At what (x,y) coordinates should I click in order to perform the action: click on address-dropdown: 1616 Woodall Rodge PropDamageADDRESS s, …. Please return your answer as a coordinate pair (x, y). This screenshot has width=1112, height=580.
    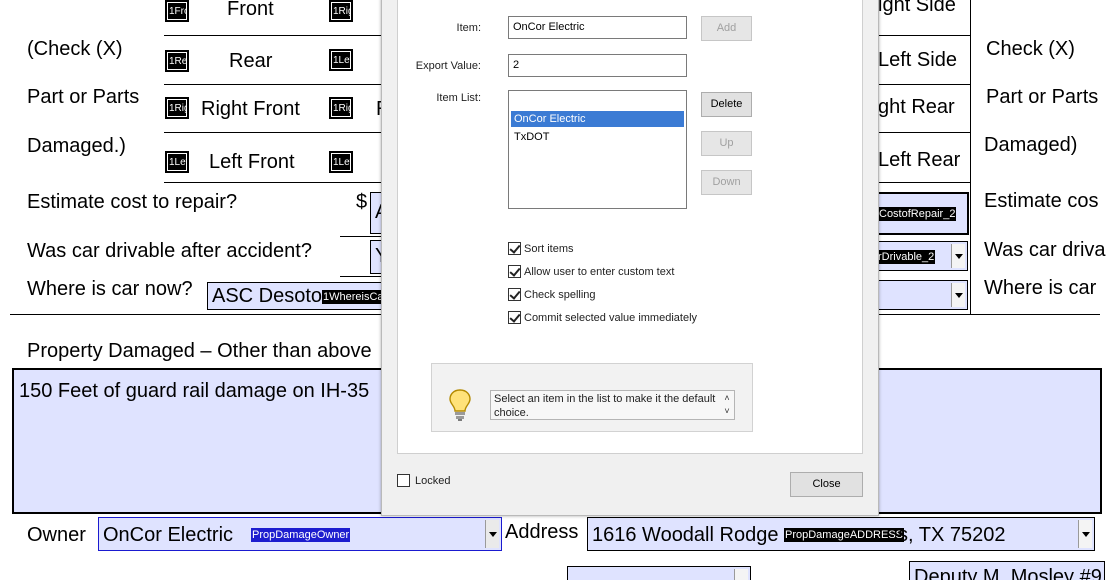
    Looking at the image, I should click on (841, 534).